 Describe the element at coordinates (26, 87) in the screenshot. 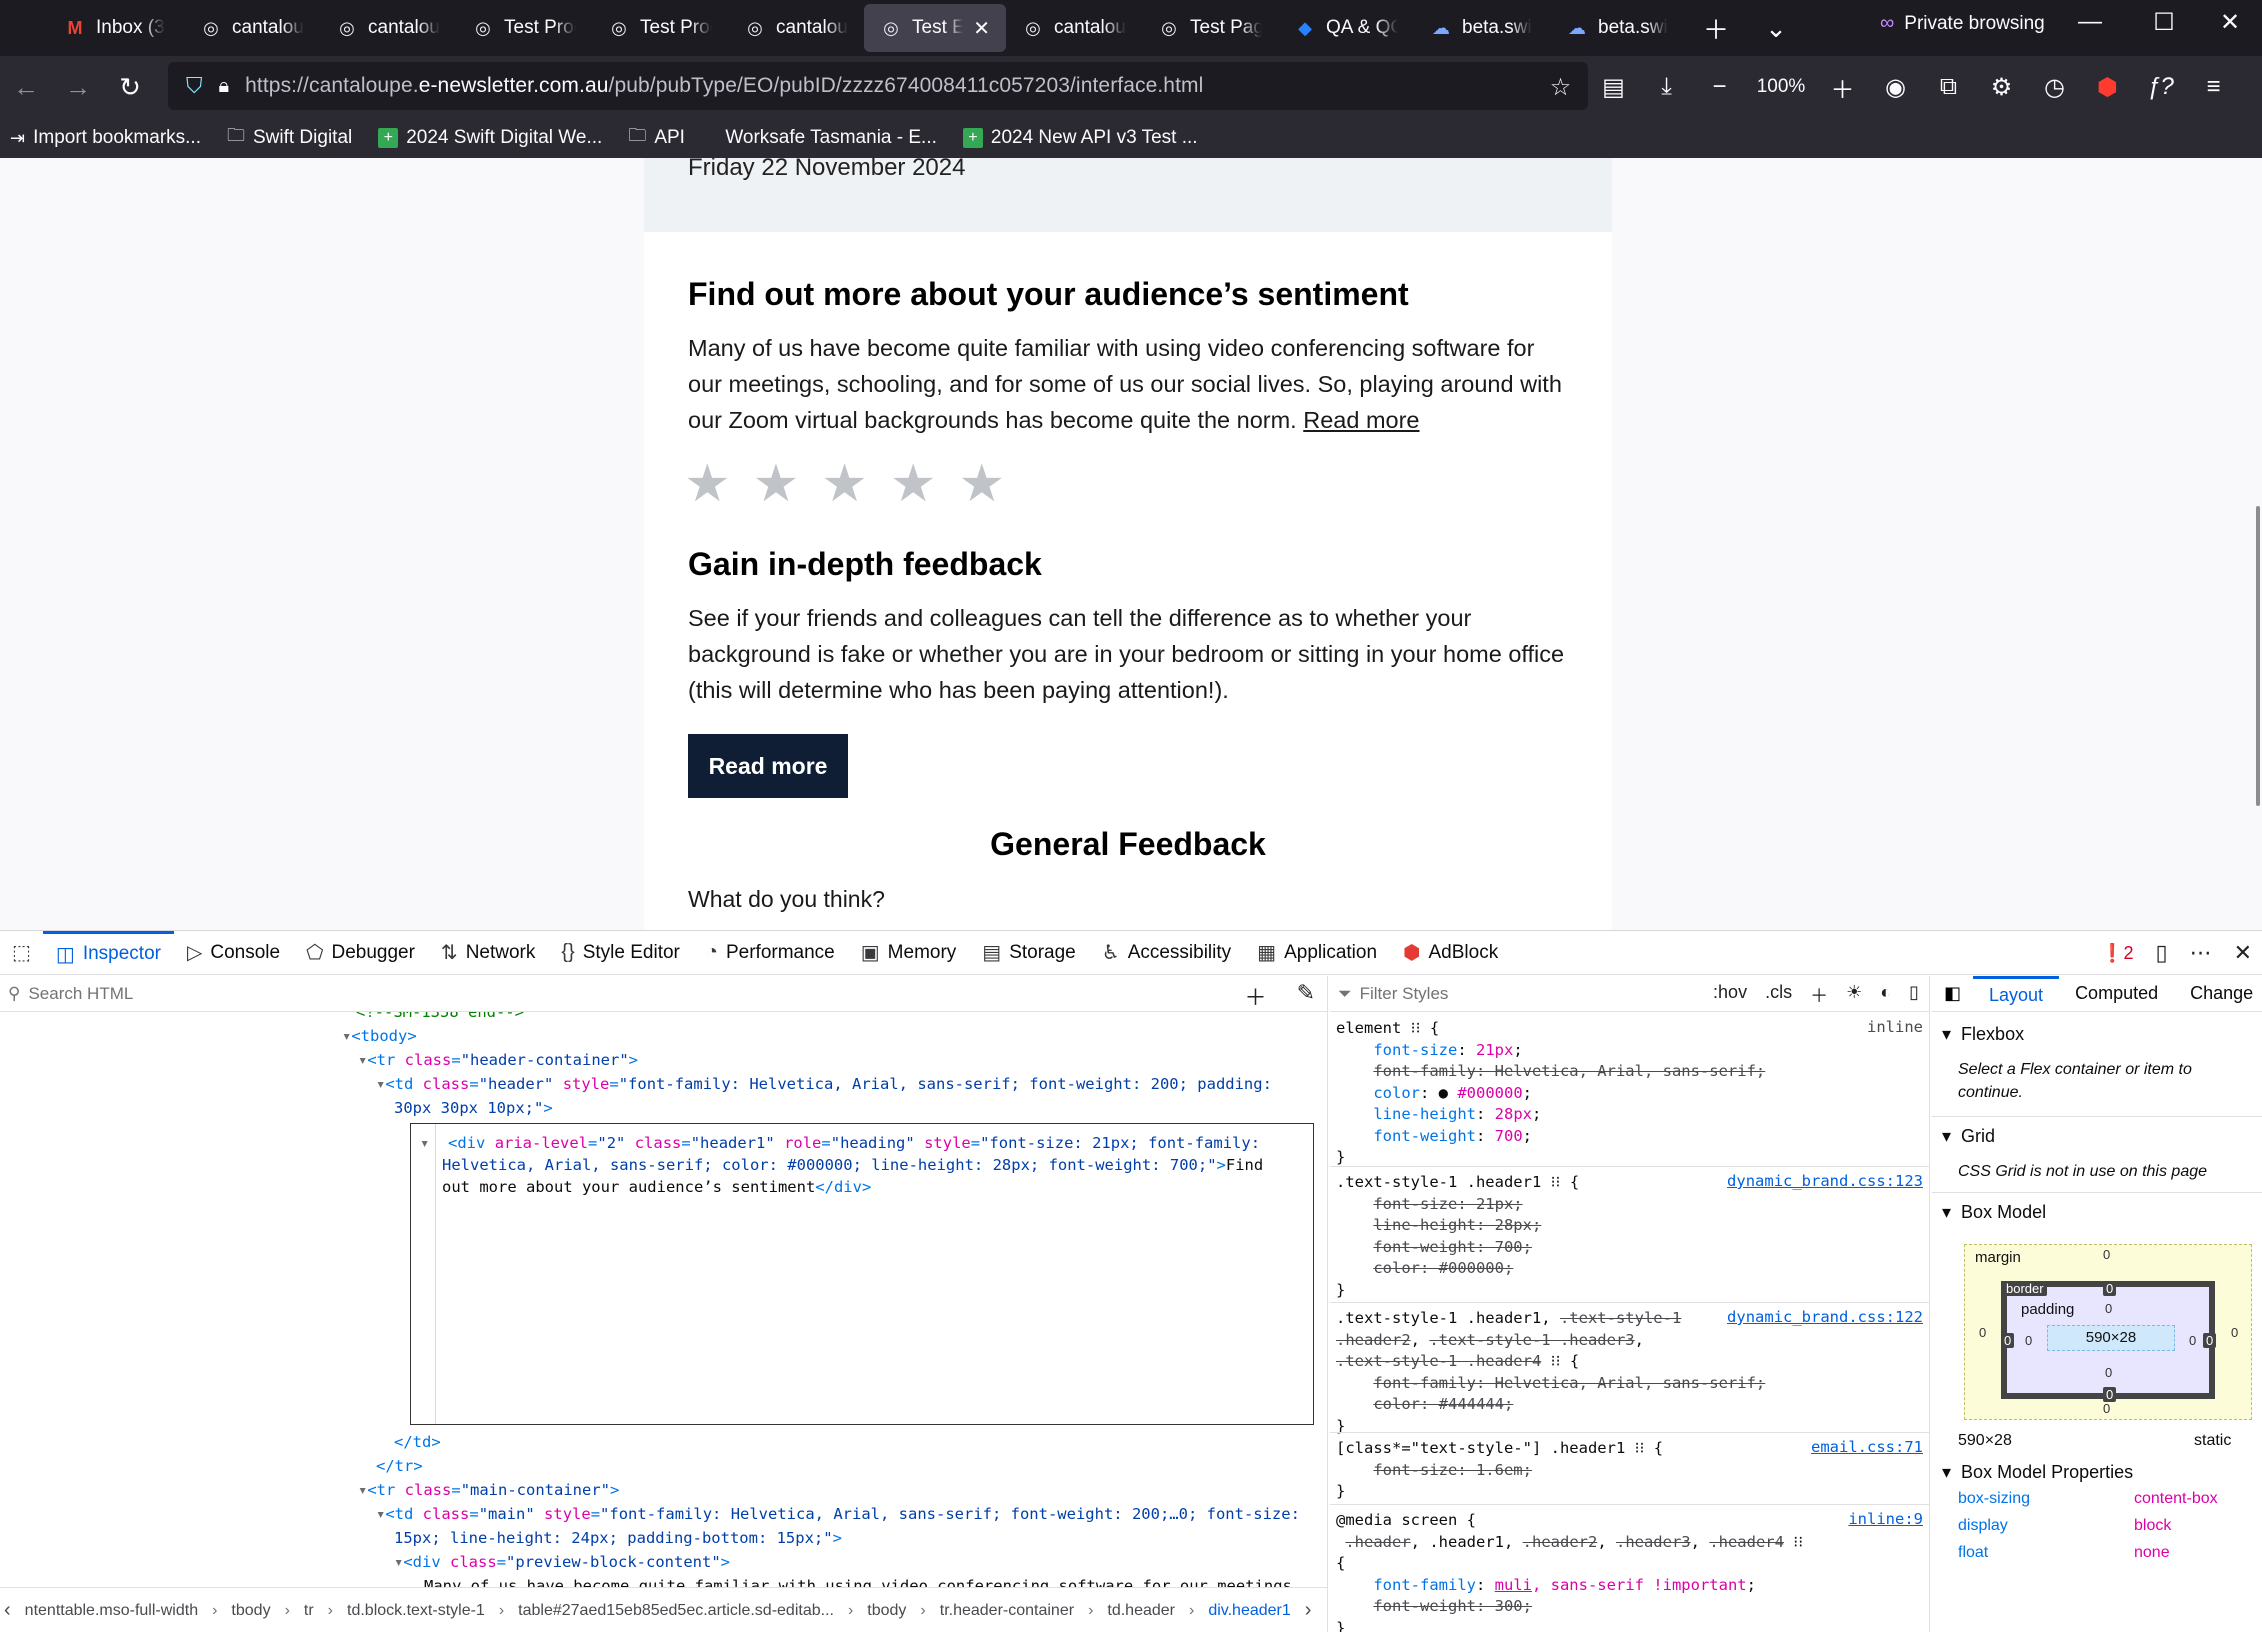

I see `back-button: ←` at that location.